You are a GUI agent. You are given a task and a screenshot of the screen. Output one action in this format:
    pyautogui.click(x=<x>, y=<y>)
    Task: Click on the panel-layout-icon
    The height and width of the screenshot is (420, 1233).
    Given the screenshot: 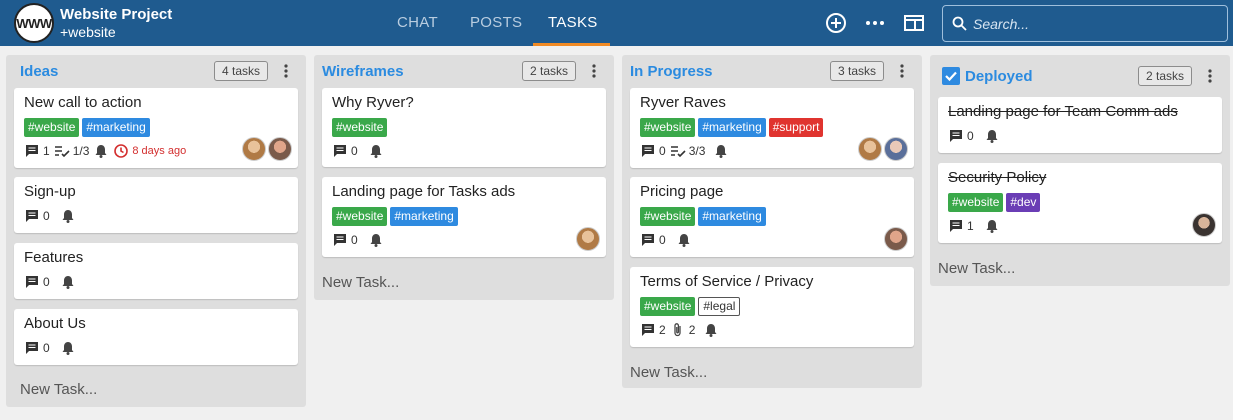 What is the action you would take?
    pyautogui.click(x=914, y=23)
    